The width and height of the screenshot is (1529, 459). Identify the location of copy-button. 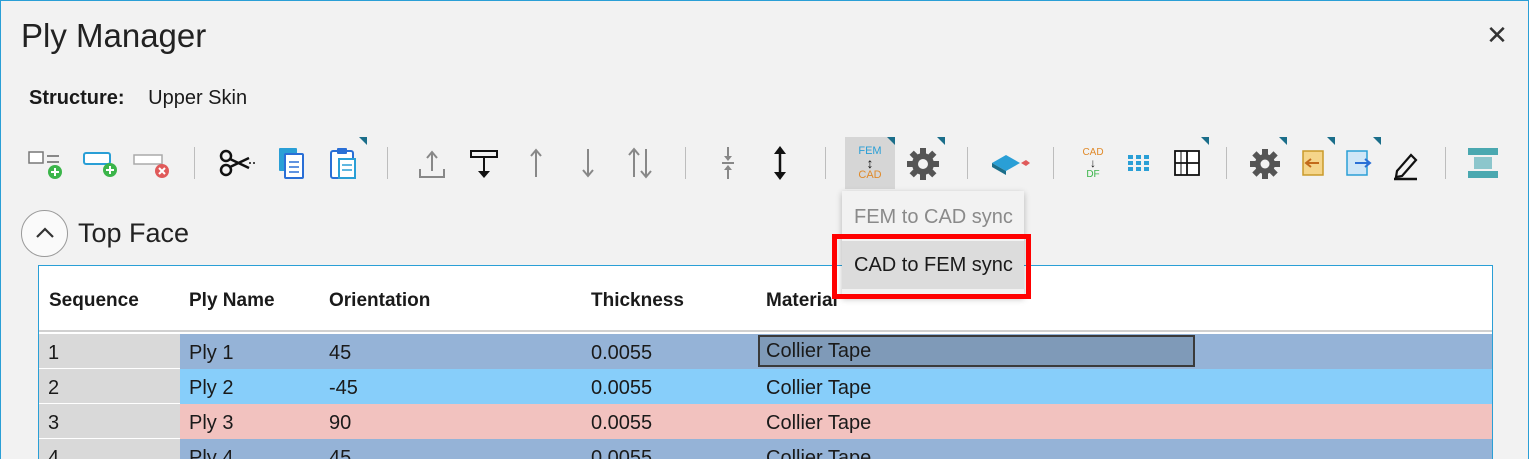
(291, 163).